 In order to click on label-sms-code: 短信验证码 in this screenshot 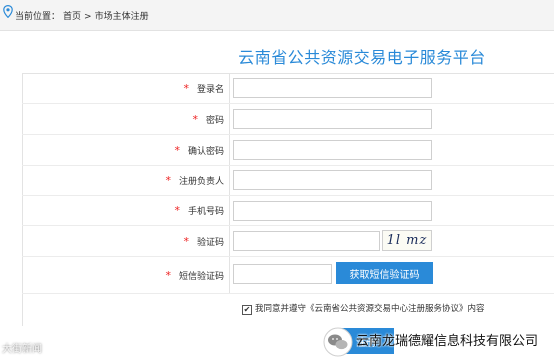, I will do `click(201, 277)`.